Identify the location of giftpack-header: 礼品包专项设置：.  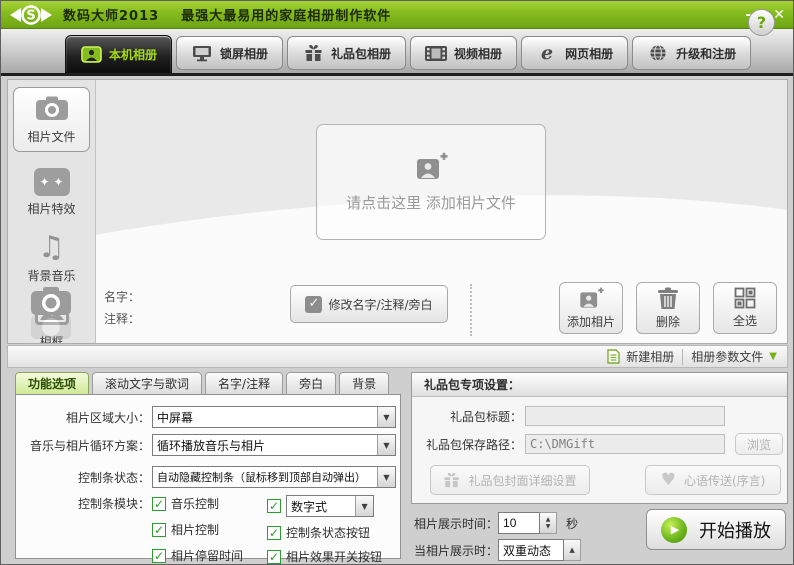
(599, 385).